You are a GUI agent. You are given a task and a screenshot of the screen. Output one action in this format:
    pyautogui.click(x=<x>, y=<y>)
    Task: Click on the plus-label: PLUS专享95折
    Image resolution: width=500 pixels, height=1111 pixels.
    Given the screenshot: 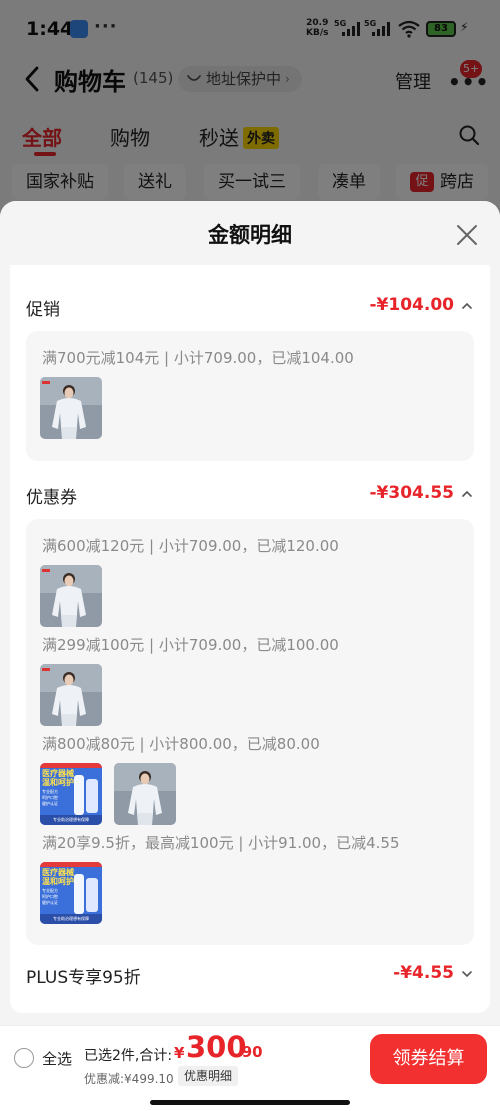 What is the action you would take?
    pyautogui.click(x=83, y=978)
    